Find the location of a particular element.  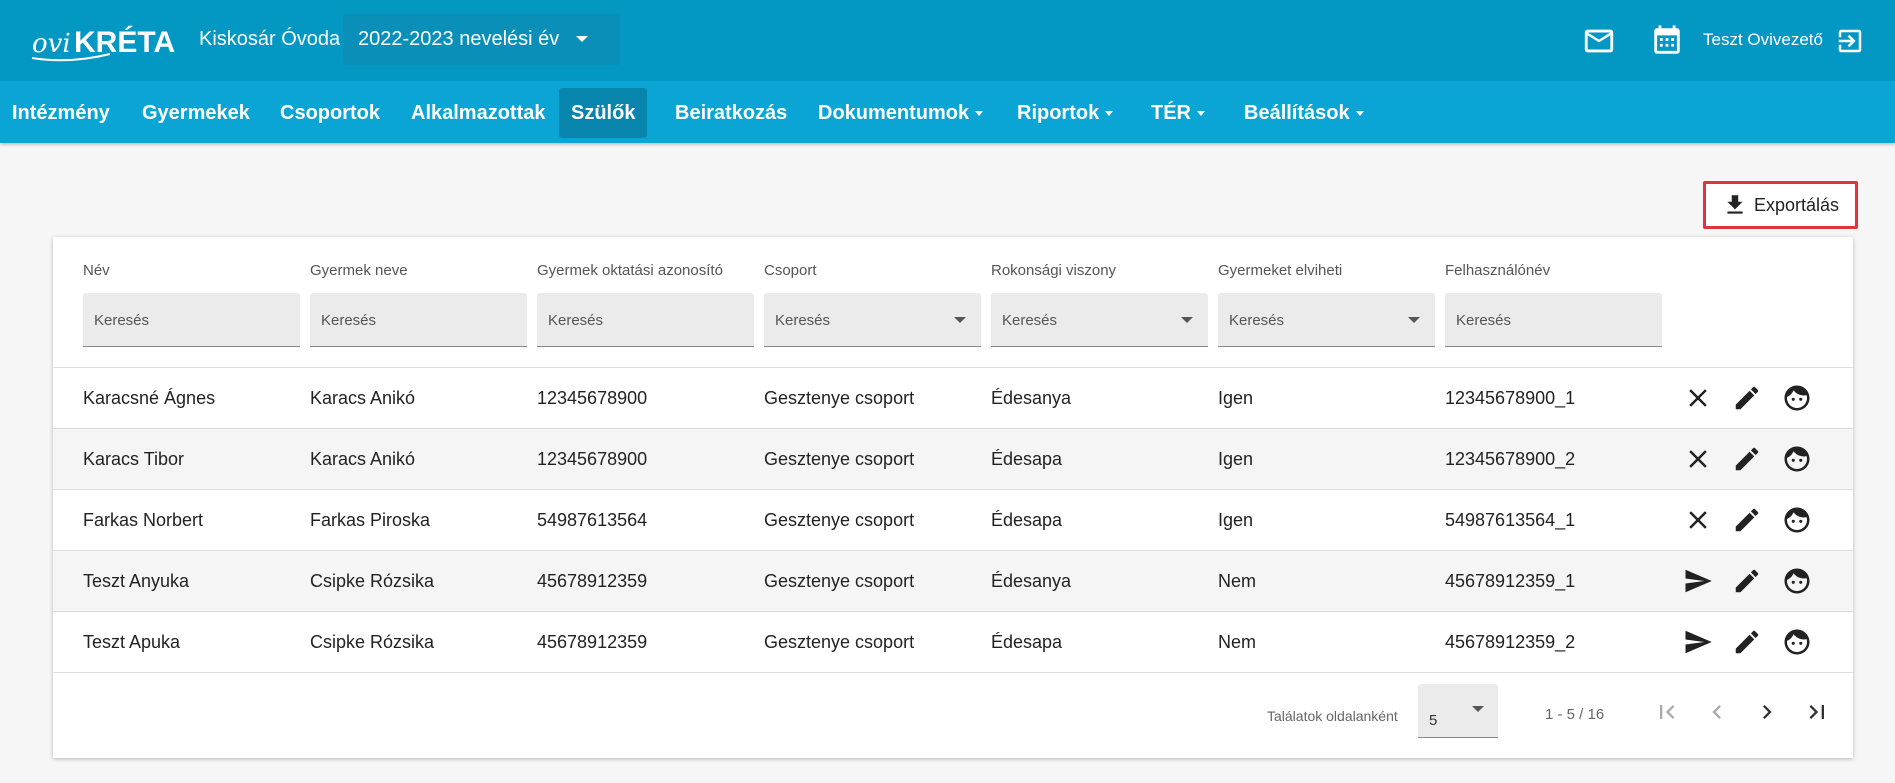

nav-item-9: TÉR is located at coordinates (1178, 113).